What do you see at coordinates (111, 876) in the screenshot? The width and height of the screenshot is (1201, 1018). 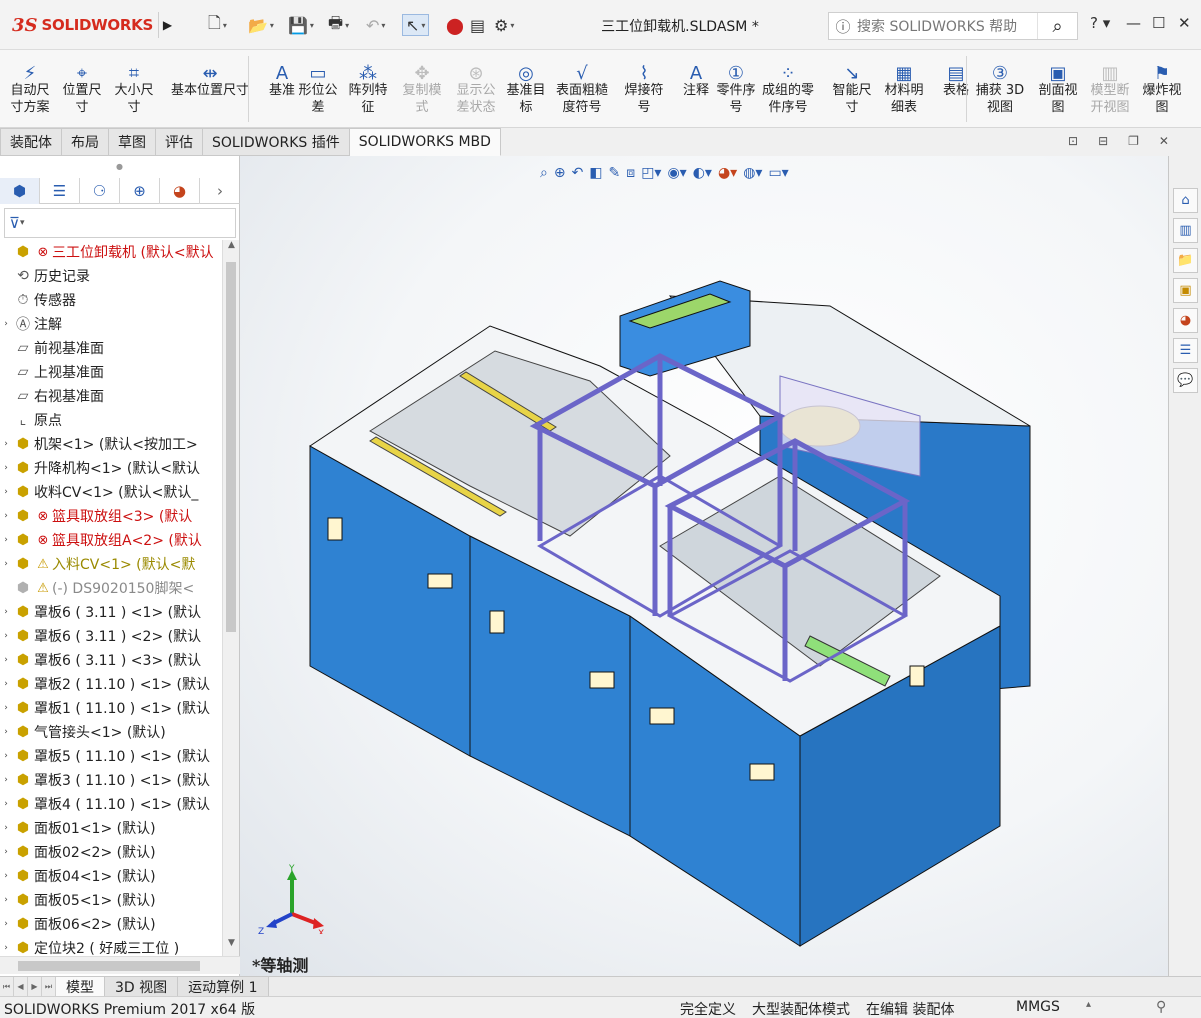 I see `tree-item: › ⬢ 面板04<1> (默认)` at bounding box center [111, 876].